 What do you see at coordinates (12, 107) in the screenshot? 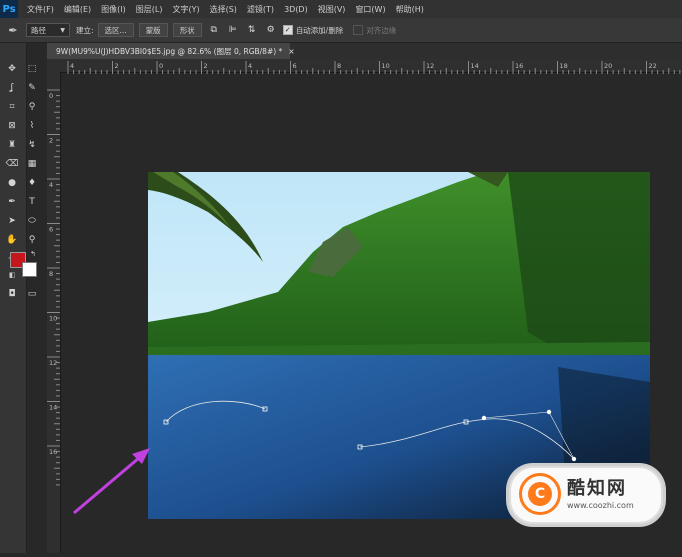
I see `crop-tool-icon: ⌗` at bounding box center [12, 107].